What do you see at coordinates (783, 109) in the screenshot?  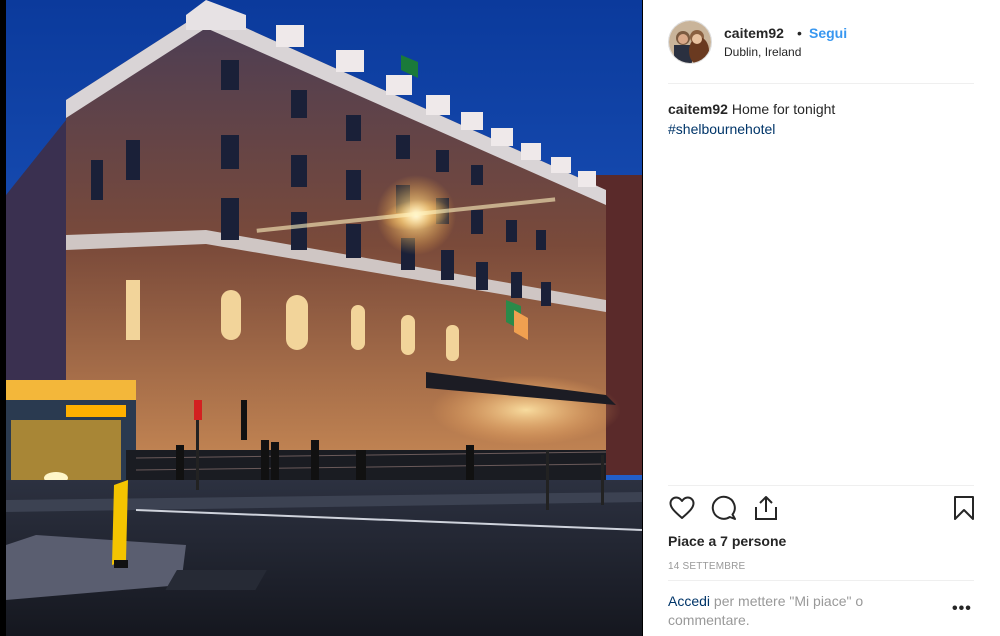 I see `caption-text: Home for tonight` at bounding box center [783, 109].